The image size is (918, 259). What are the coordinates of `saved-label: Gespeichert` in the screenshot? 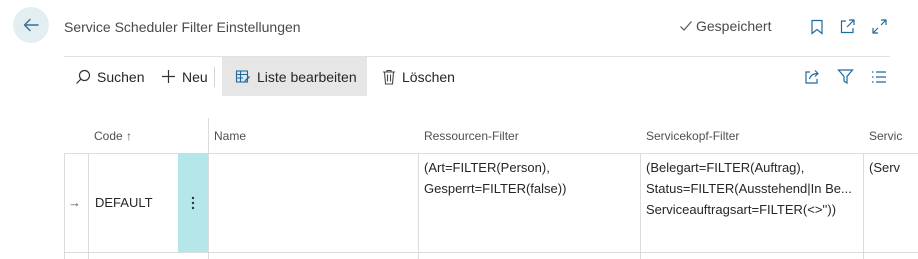 It's located at (734, 26).